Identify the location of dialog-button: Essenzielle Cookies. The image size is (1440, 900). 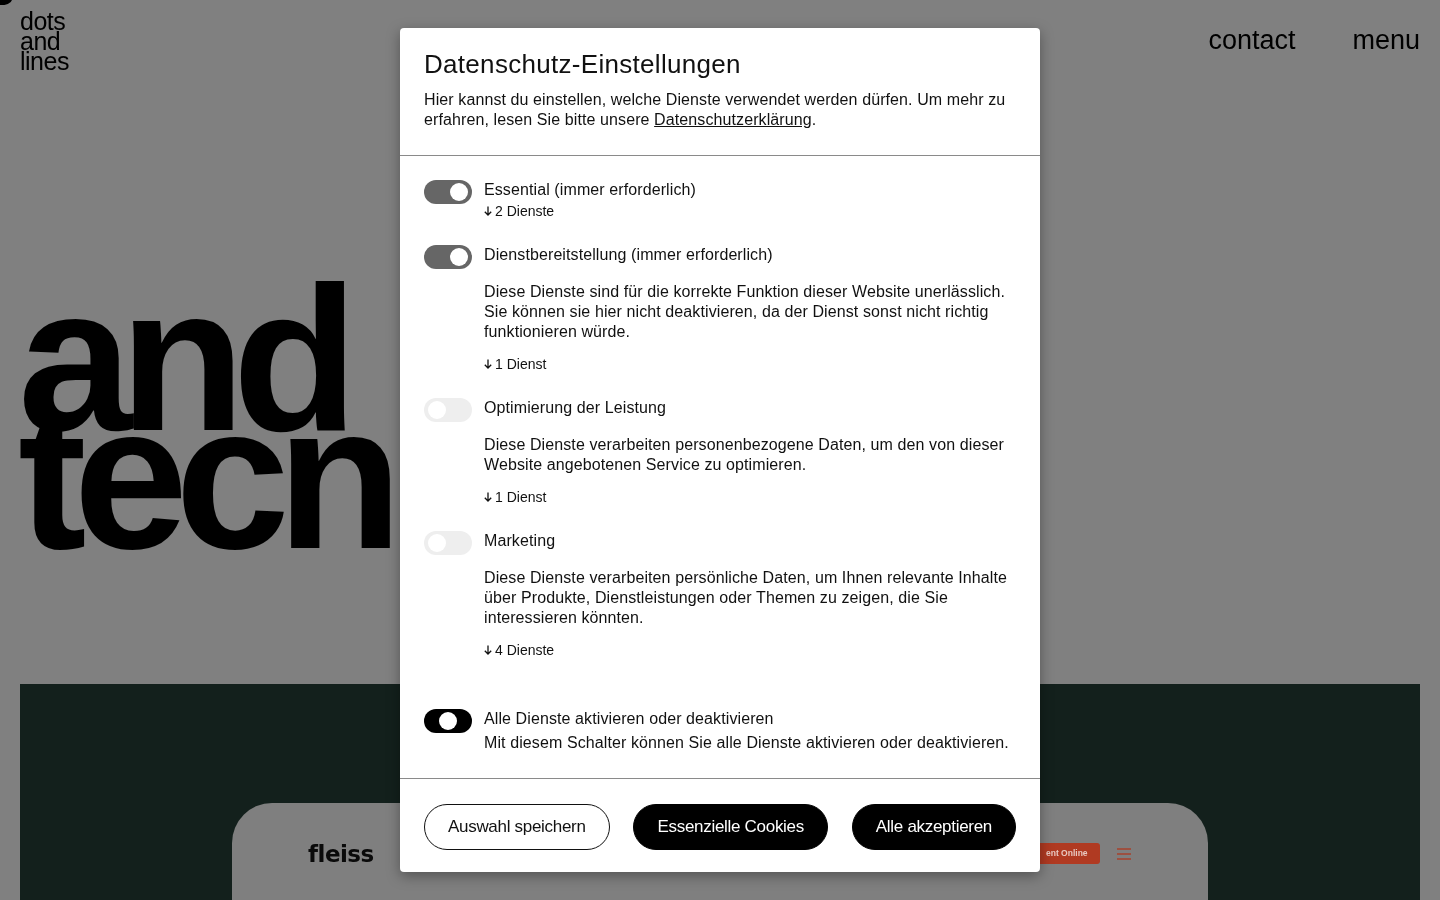
(730, 827).